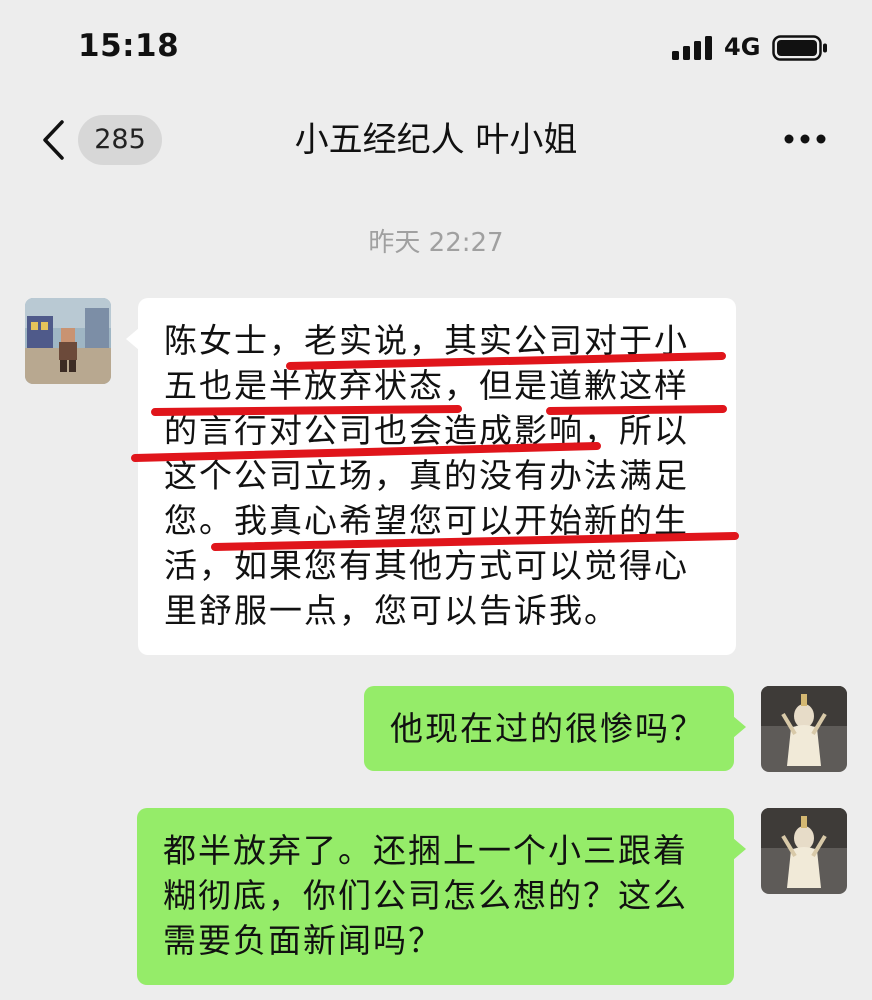 Image resolution: width=872 pixels, height=1000 pixels. Describe the element at coordinates (799, 48) in the screenshot. I see `battery-icon` at that location.